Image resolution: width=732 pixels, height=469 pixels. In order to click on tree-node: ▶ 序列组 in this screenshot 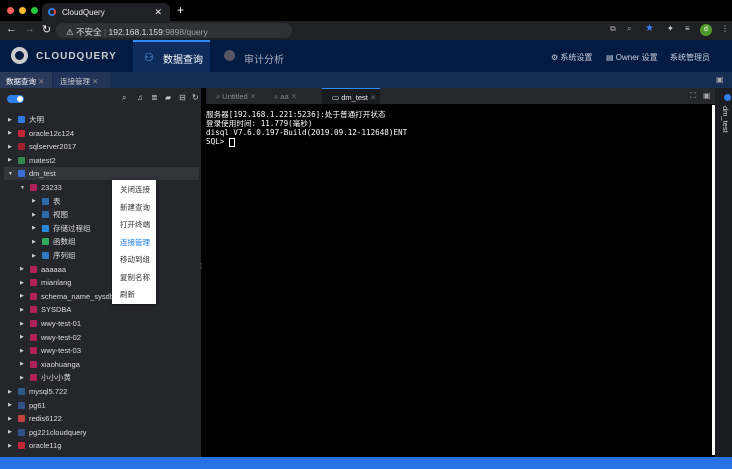, I will do `click(54, 255)`.